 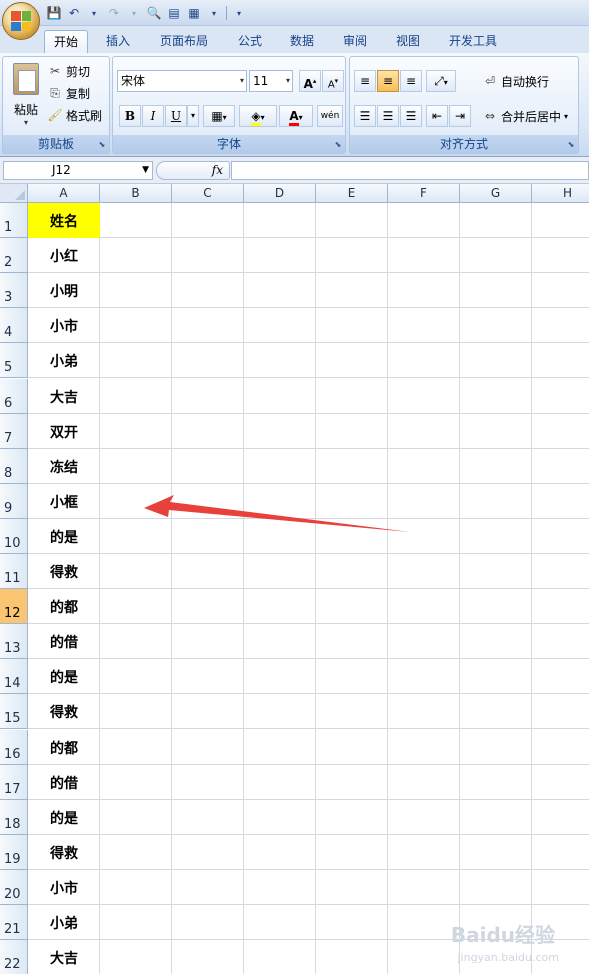 What do you see at coordinates (217, 170) in the screenshot?
I see `fx-icon: fx` at bounding box center [217, 170].